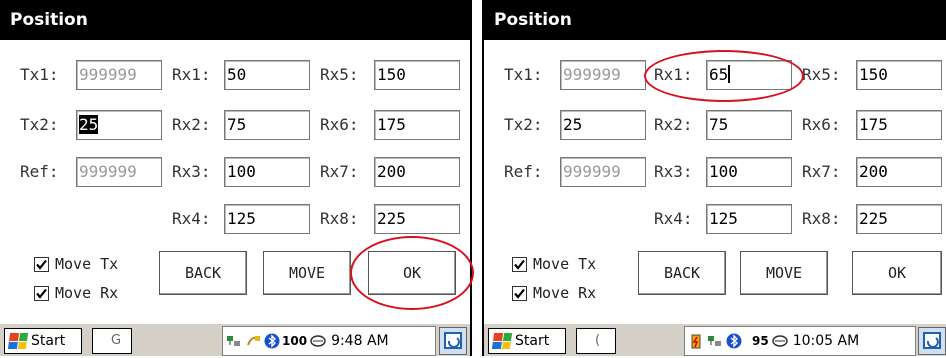 This screenshot has height=358, width=946. Describe the element at coordinates (329, 341) in the screenshot. I see `system-tray: 100 9:48 AM` at that location.